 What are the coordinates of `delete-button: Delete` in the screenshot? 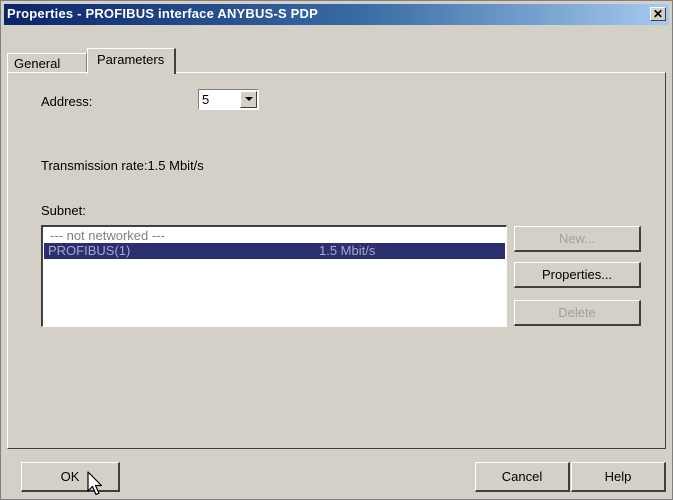 It's located at (577, 313).